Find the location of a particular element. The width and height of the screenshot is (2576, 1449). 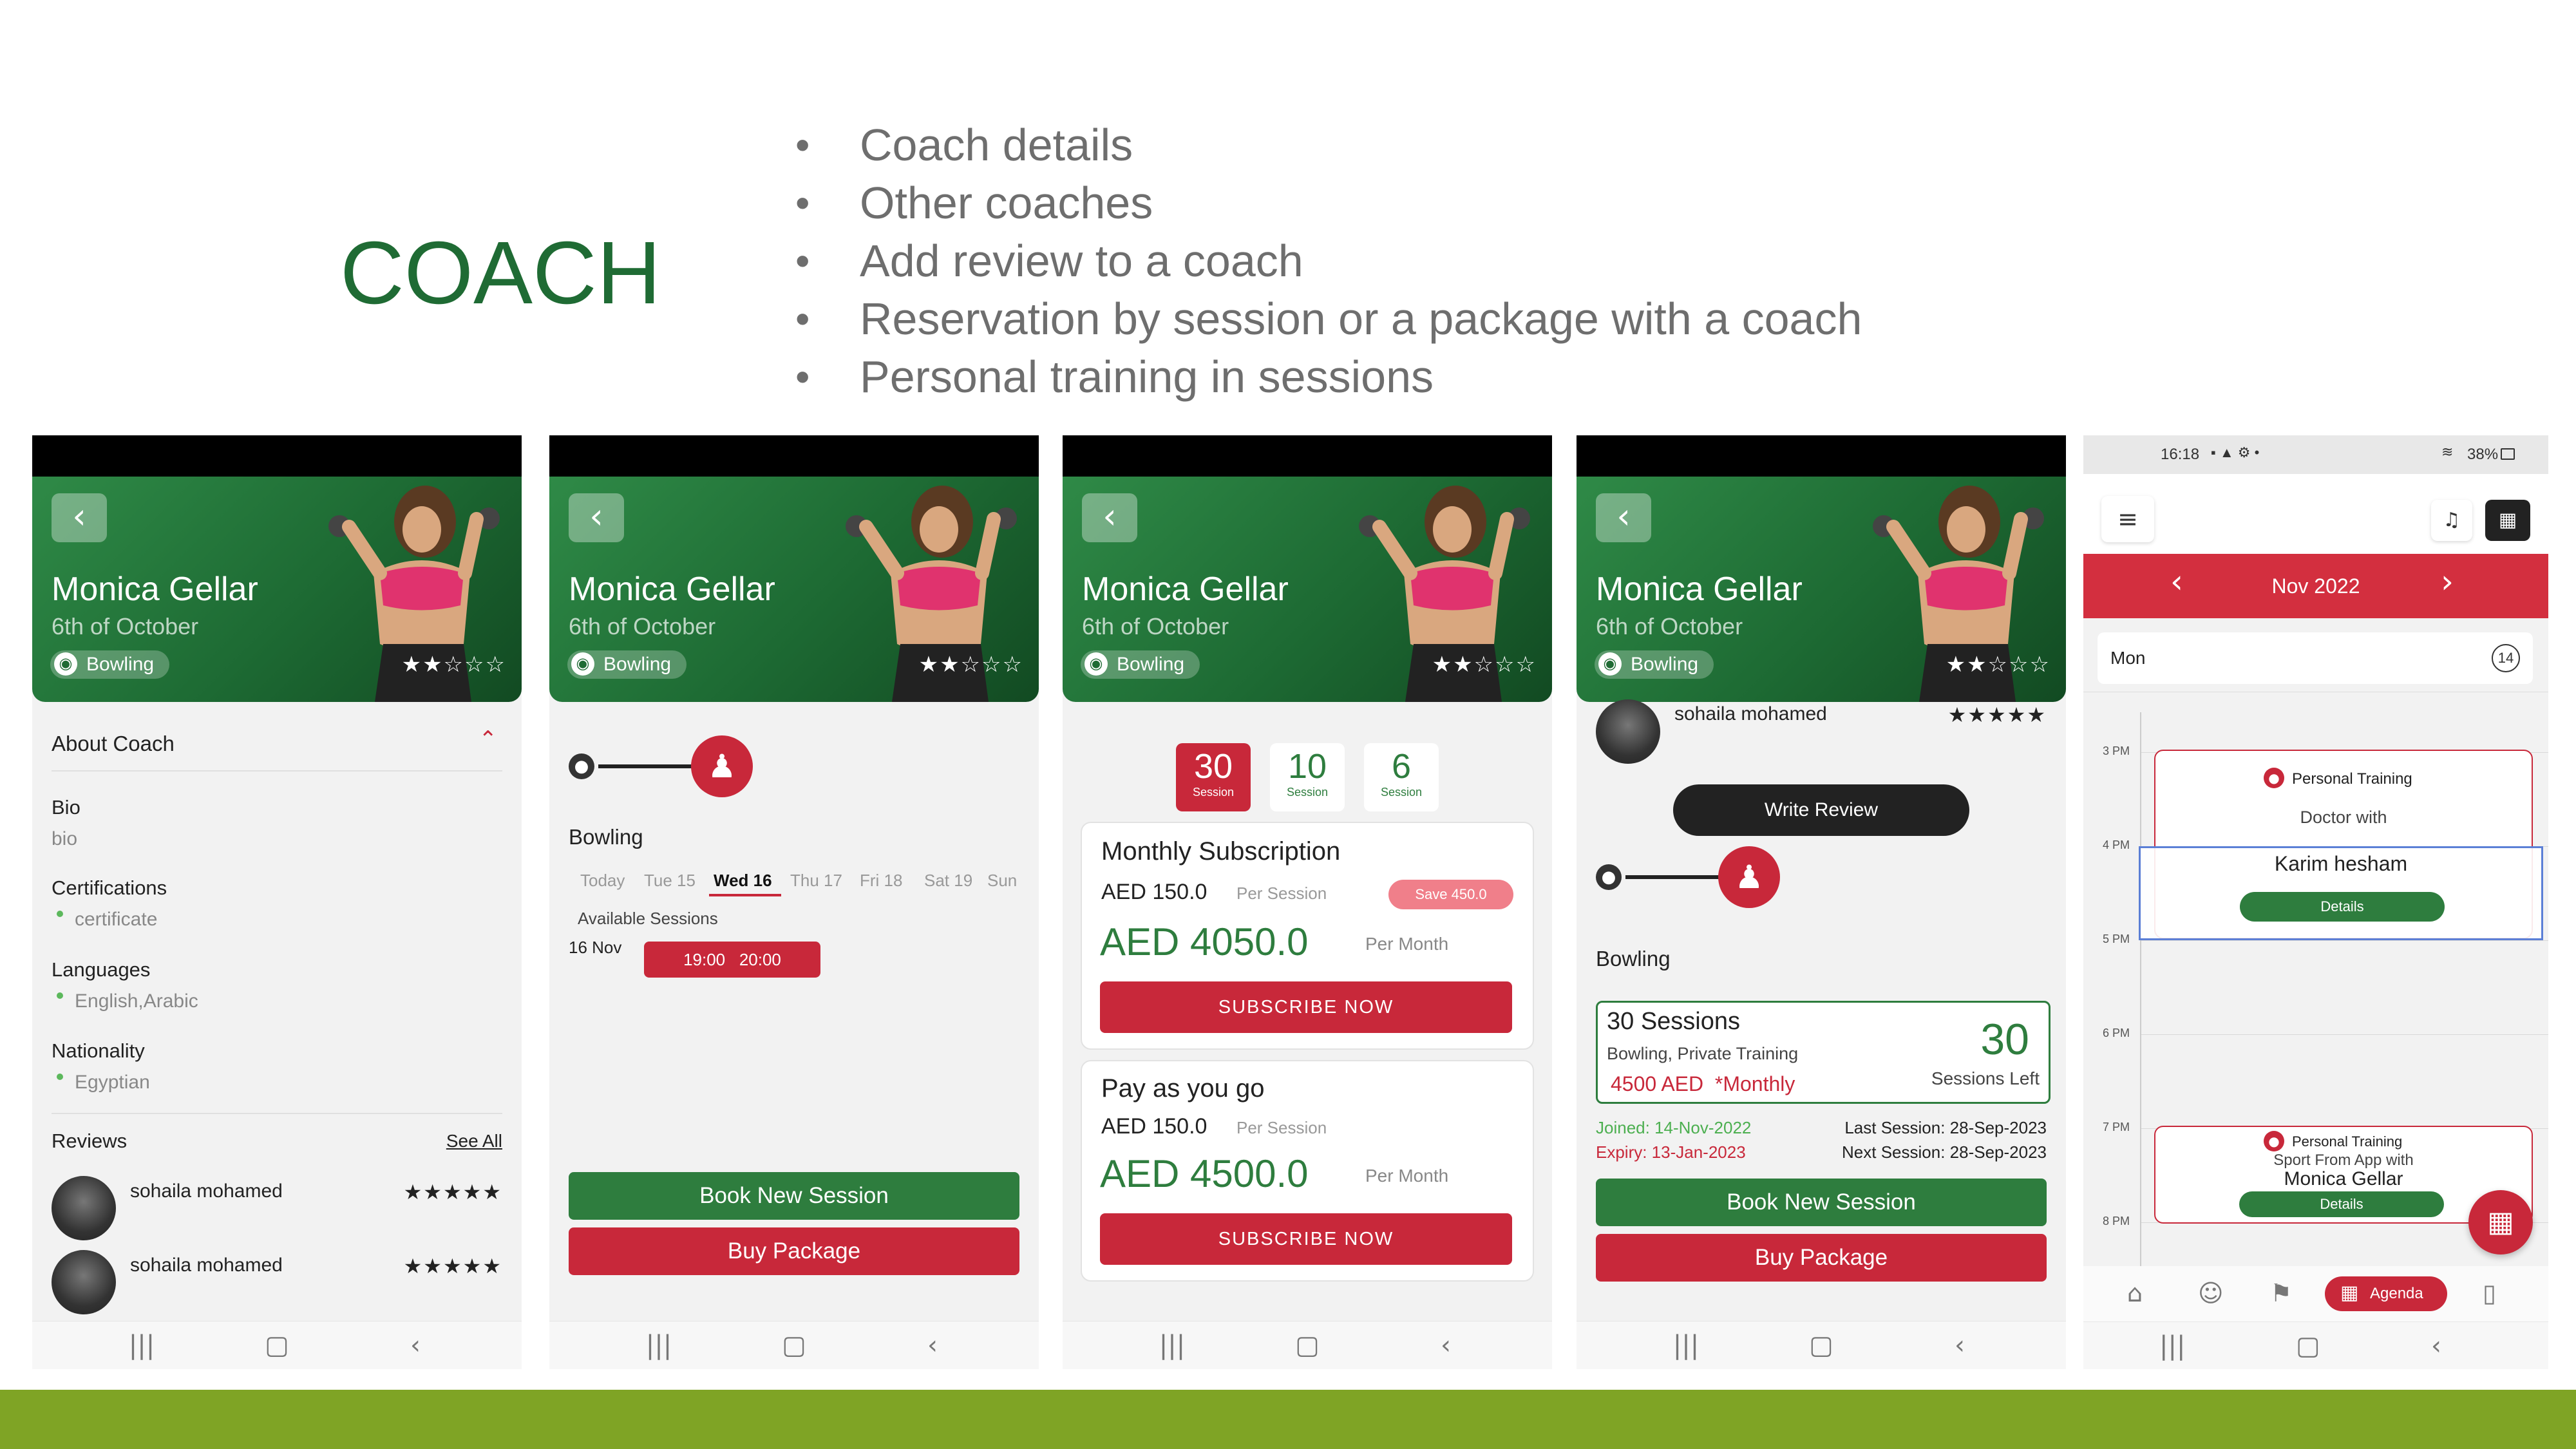

day-tab: Sun is located at coordinates (1002, 881).